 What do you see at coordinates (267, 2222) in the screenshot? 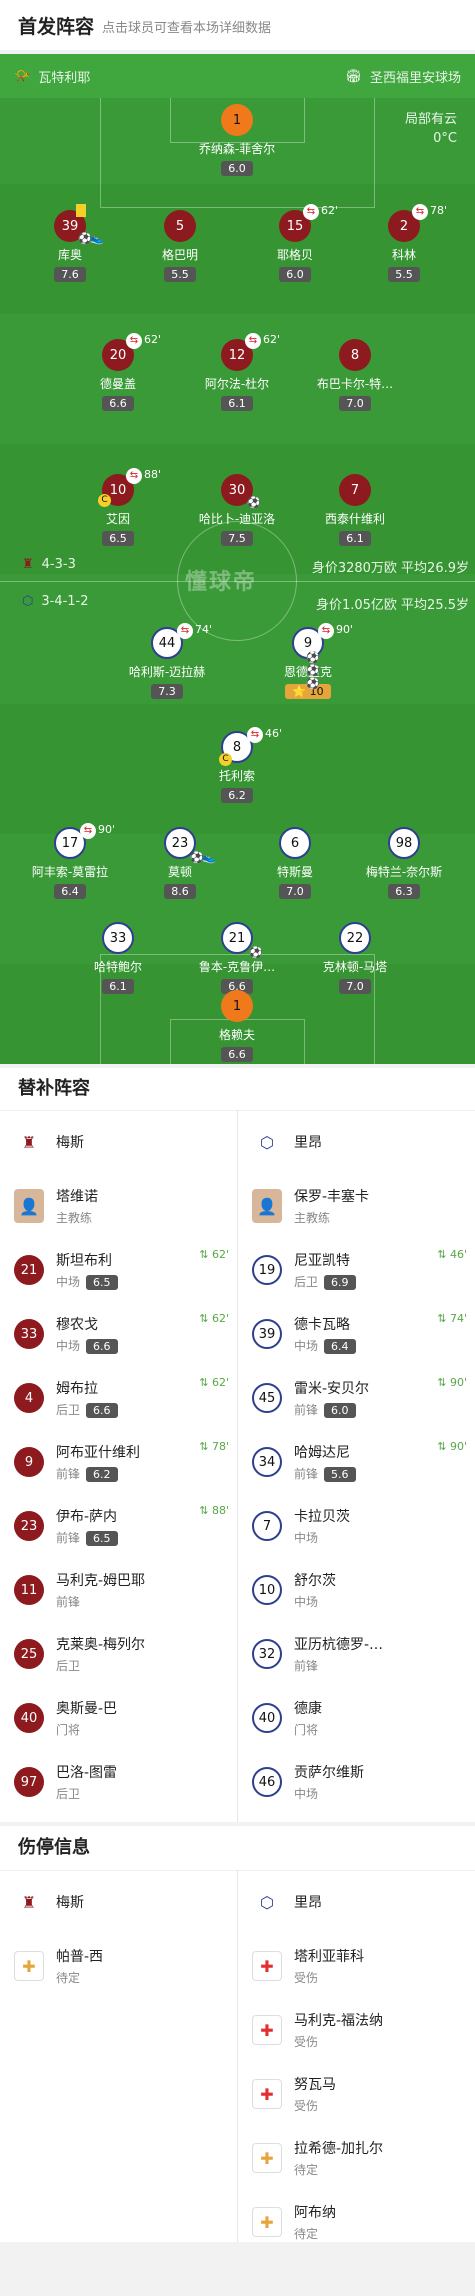
I see `injury-doubtful-icon: ✚` at bounding box center [267, 2222].